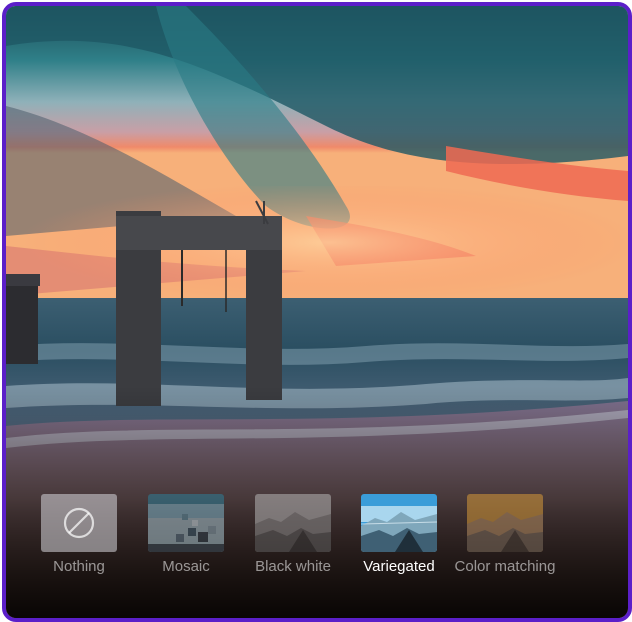  I want to click on black-white-thumbnail, so click(293, 523).